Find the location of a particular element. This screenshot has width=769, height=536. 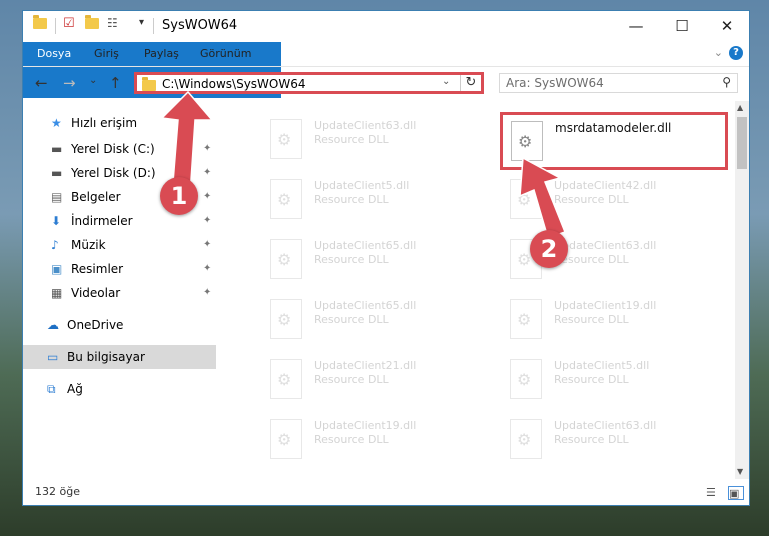

step-1-badge: 1 is located at coordinates (179, 196).